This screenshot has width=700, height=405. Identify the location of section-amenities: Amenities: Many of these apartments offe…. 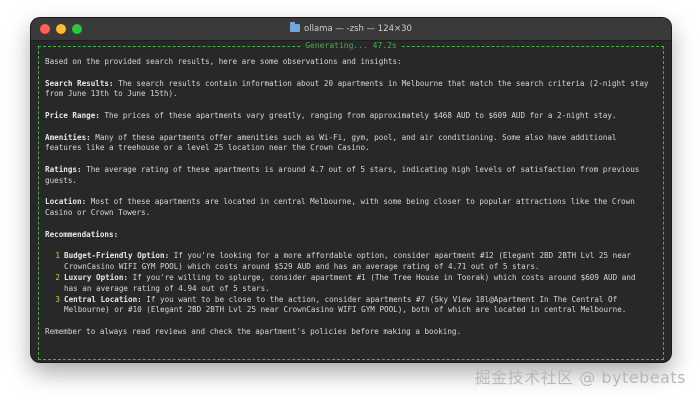
(331, 142).